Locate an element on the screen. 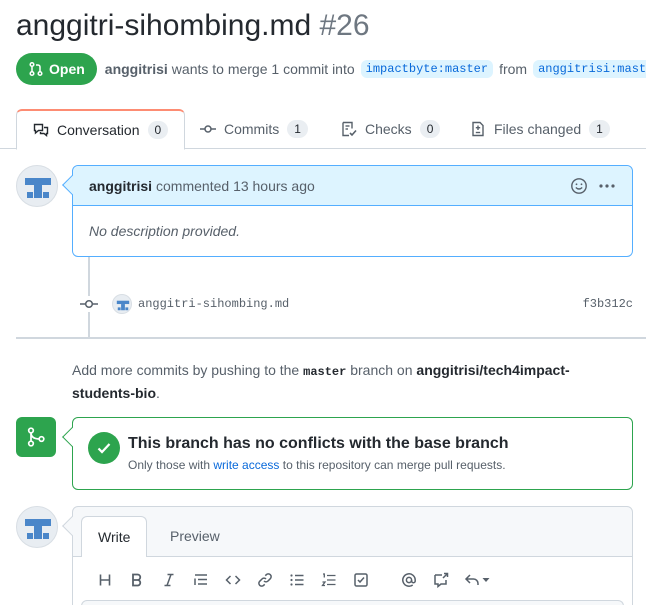 This screenshot has width=646, height=605. comment-discussion-icon is located at coordinates (41, 130).